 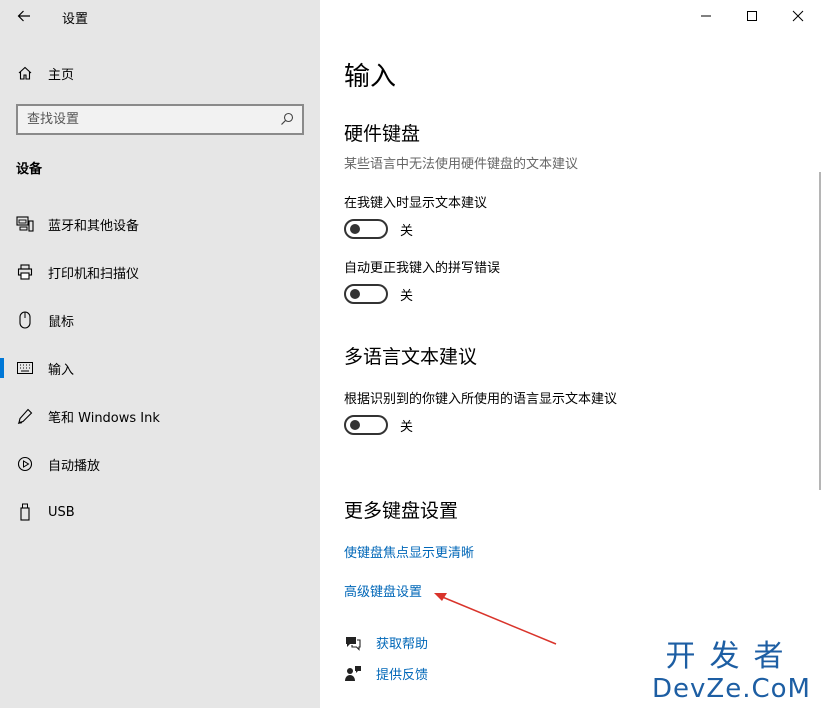 What do you see at coordinates (160, 512) in the screenshot?
I see `sidebar-item-usb: USB` at bounding box center [160, 512].